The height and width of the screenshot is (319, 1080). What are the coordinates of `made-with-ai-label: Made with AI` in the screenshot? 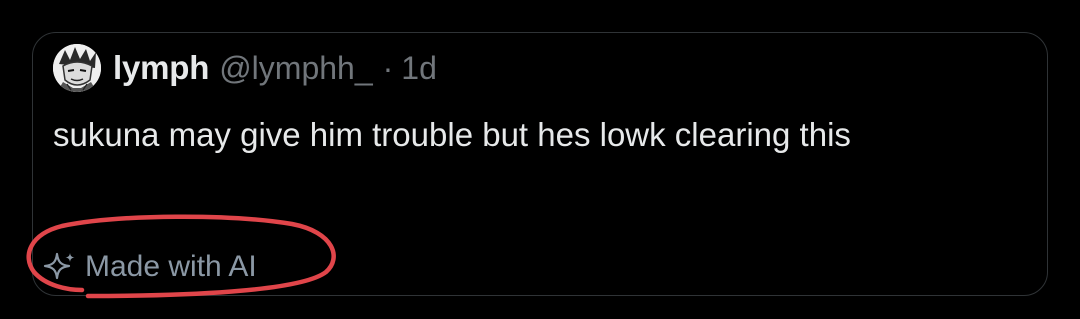 It's located at (150, 267).